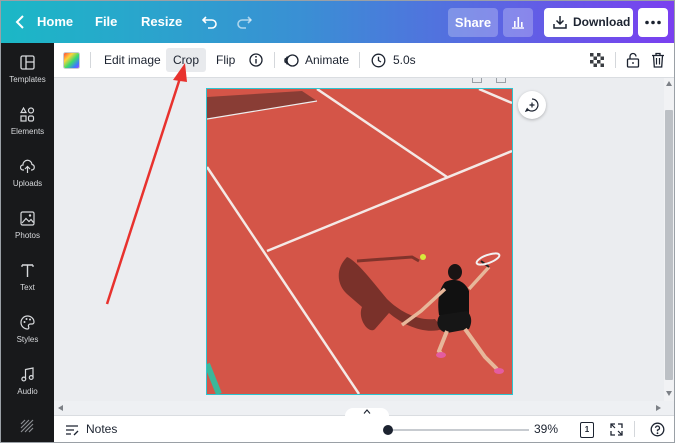 The image size is (675, 443). Describe the element at coordinates (404, 60) in the screenshot. I see `duration-button: 5.0s` at that location.